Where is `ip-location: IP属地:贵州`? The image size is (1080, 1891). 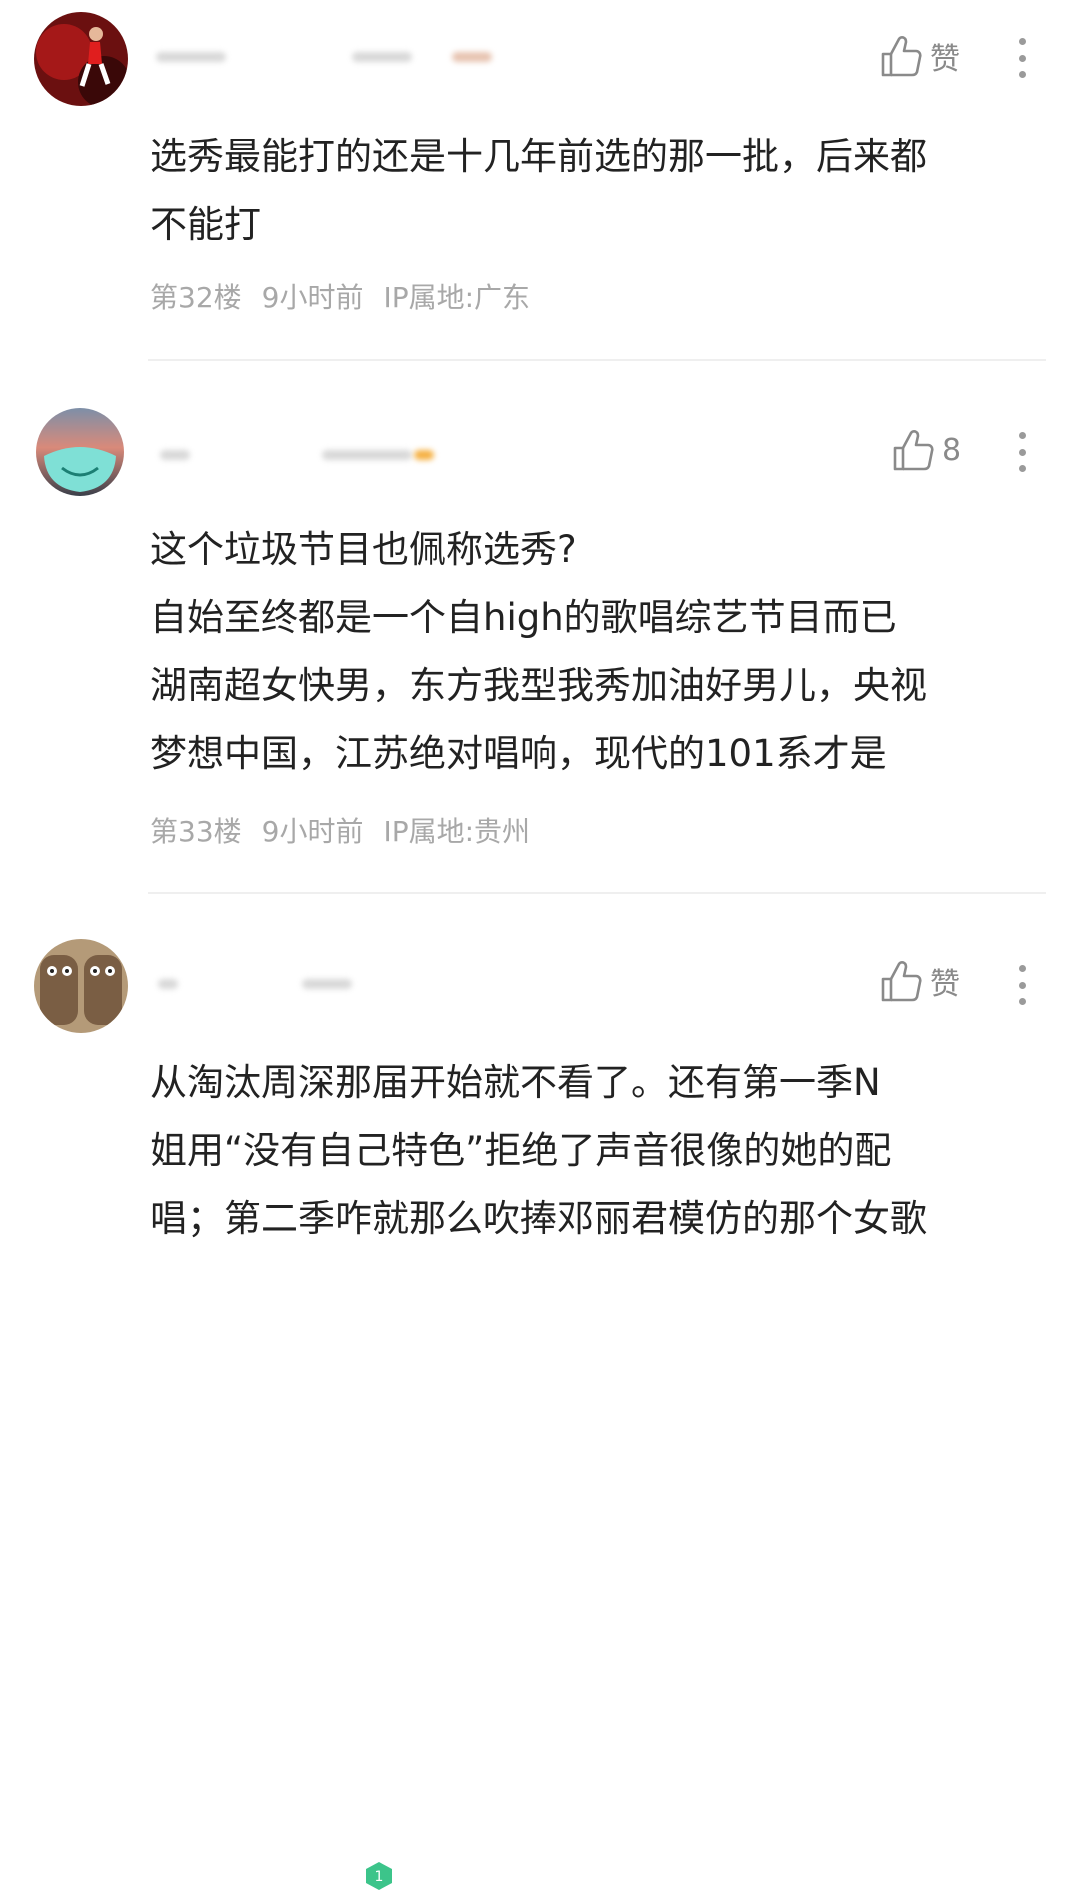 ip-location: IP属地:贵州 is located at coordinates (457, 831).